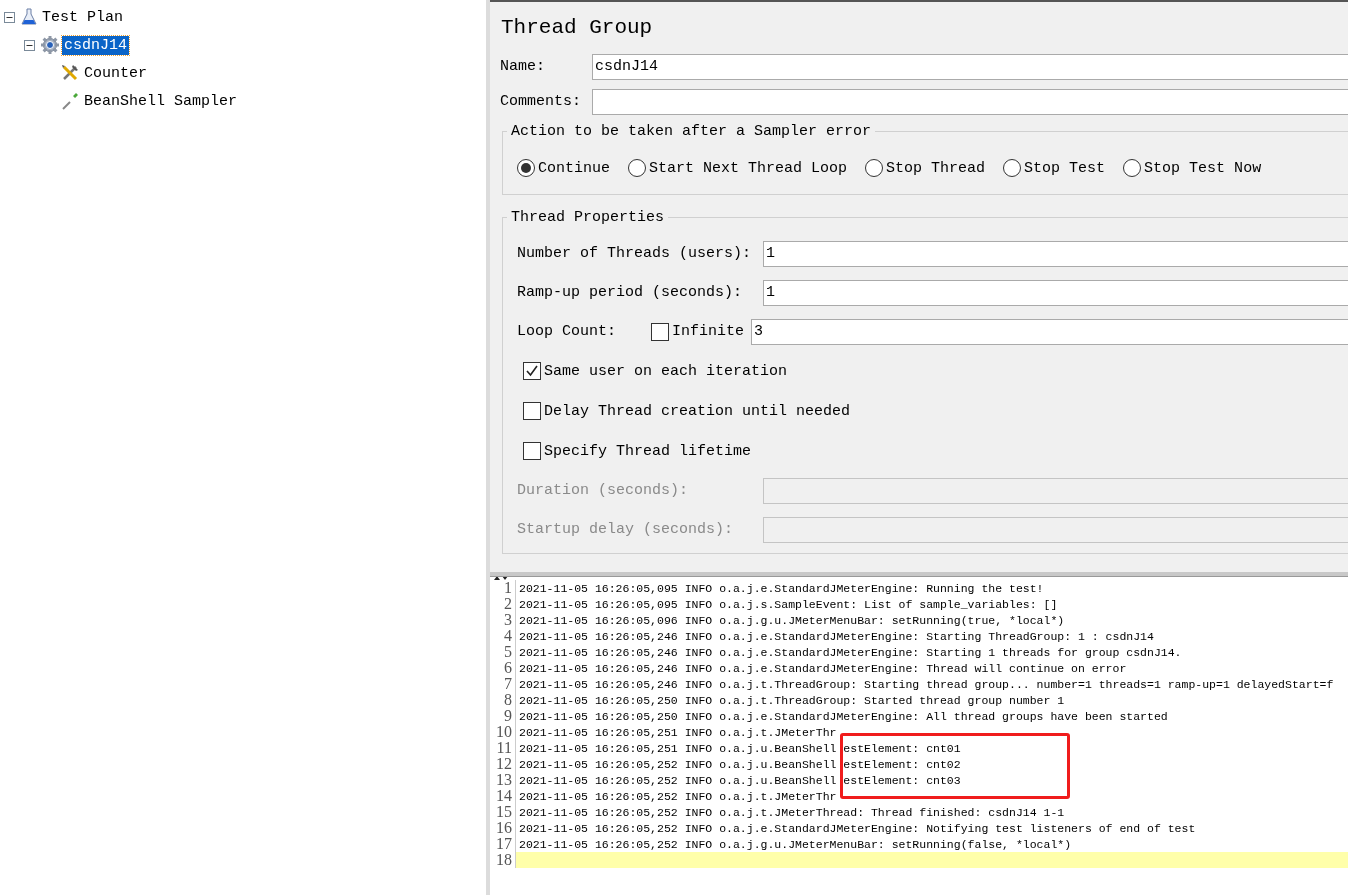  I want to click on log-line: 2021-11-05 16:26:05,246 INFO o.a.j.t.ThreadGroup: Starting thread group... number=1 threads=1 ramp-up=1 delayedStart=f, so click(926, 684).